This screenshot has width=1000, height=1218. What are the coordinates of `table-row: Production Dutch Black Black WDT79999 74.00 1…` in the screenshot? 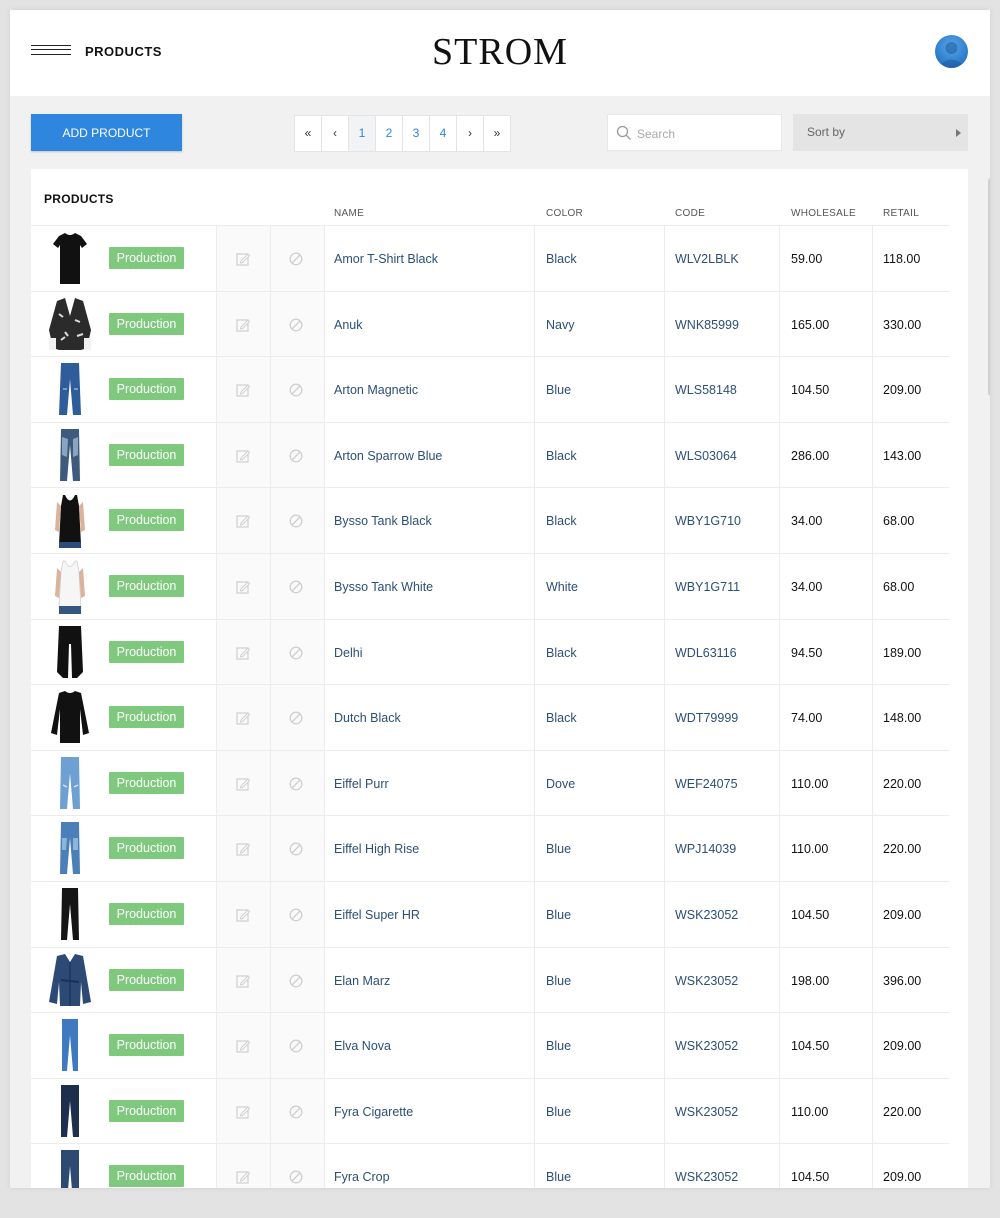 It's located at (490, 717).